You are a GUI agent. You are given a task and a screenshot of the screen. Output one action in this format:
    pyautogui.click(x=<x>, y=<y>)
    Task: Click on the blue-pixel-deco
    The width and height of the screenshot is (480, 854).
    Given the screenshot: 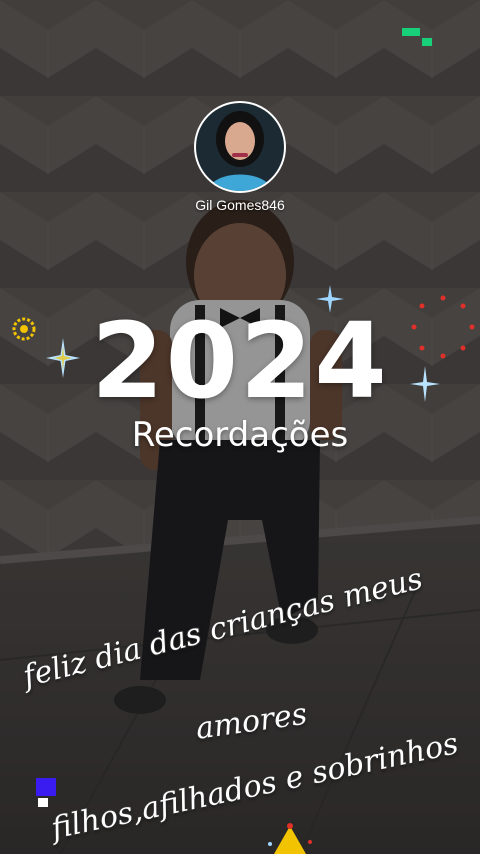 What is the action you would take?
    pyautogui.click(x=46, y=792)
    